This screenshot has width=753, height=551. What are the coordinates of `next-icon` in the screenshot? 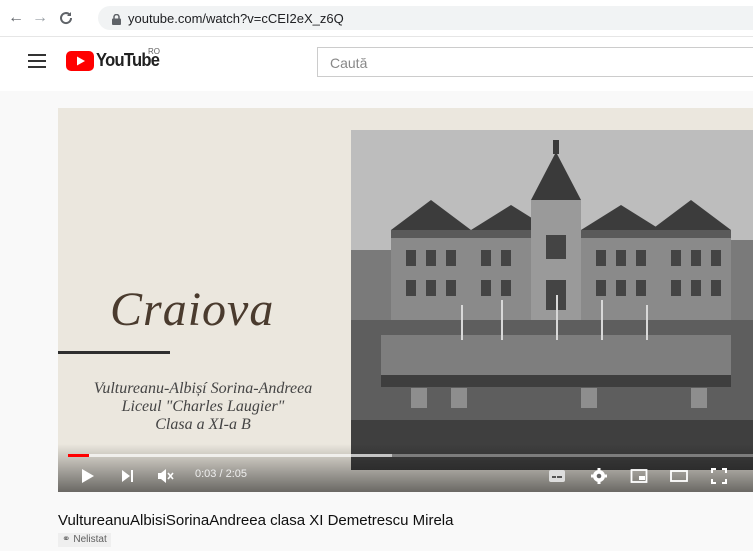 It's located at (127, 476).